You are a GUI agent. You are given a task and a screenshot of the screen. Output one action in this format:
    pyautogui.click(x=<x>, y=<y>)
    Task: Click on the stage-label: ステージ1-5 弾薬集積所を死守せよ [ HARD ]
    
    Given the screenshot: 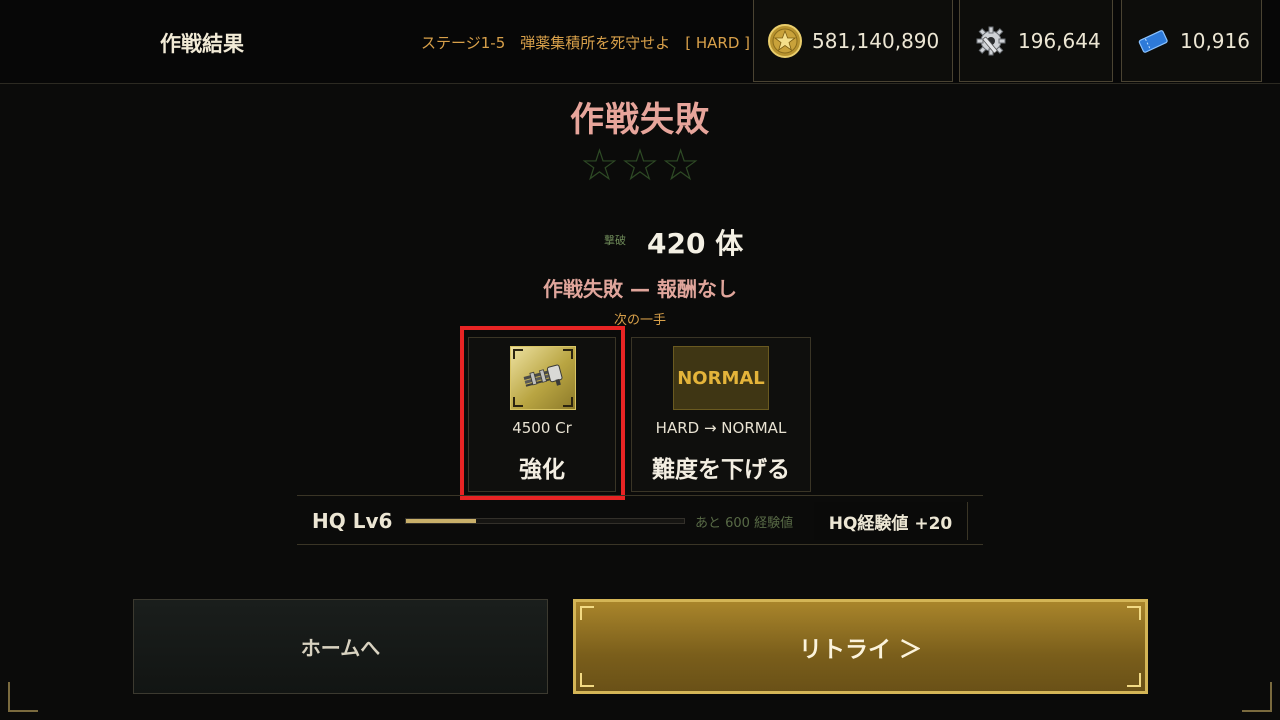 What is the action you would take?
    pyautogui.click(x=585, y=43)
    